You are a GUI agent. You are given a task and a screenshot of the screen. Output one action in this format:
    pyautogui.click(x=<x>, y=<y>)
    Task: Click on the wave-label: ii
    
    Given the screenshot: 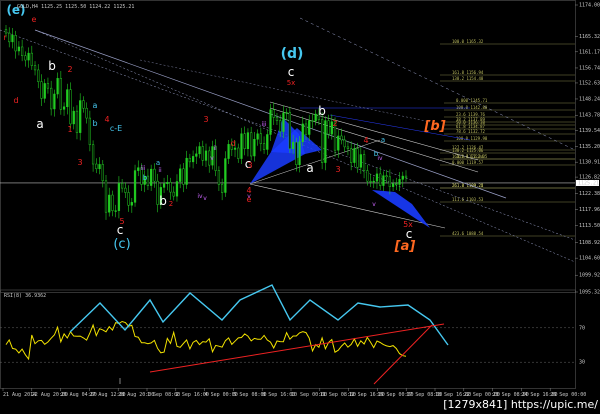 What is the action you would take?
    pyautogui.click(x=215, y=148)
    